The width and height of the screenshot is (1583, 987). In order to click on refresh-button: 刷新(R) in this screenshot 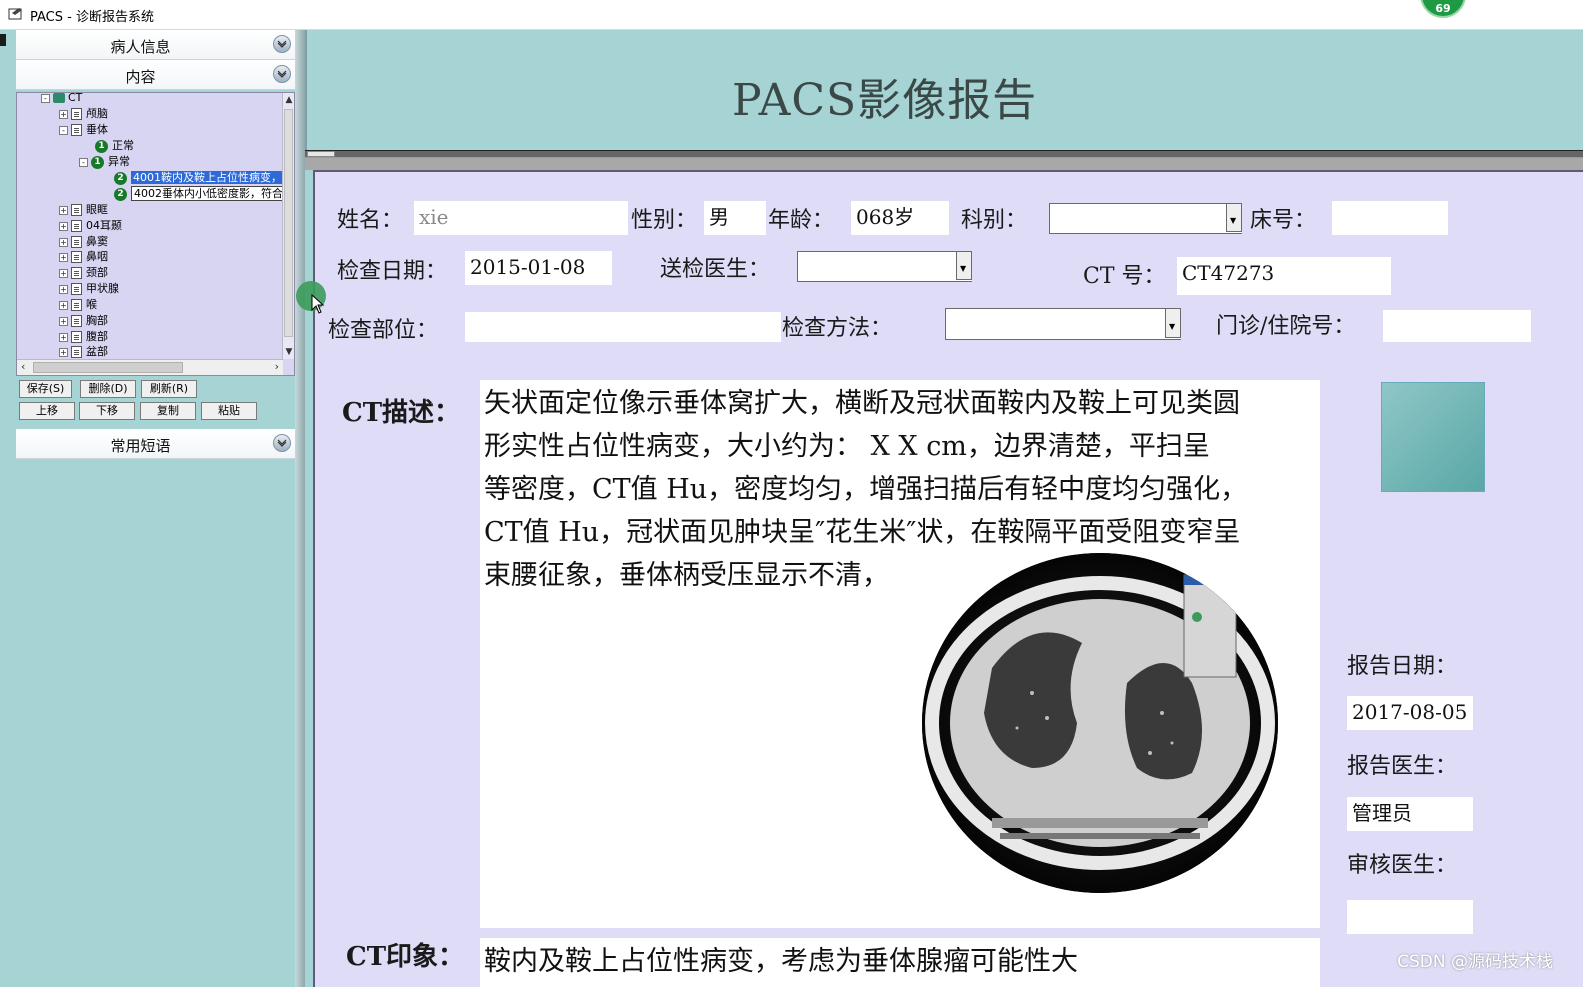, I will do `click(169, 389)`.